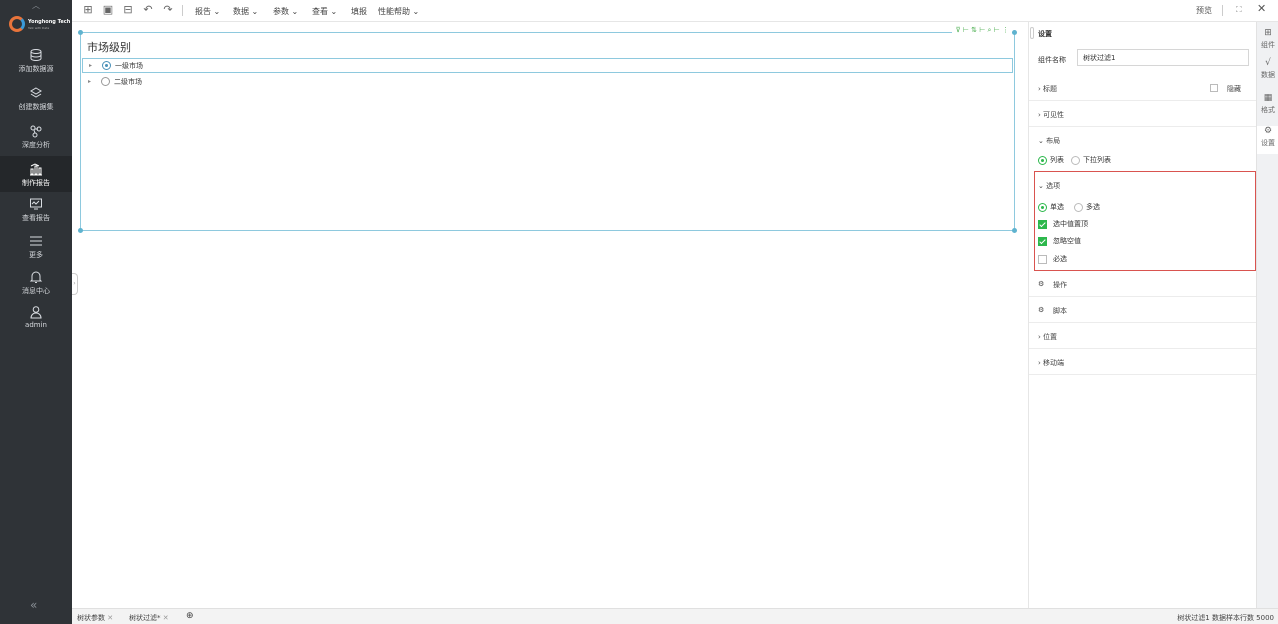 This screenshot has width=1278, height=624. Describe the element at coordinates (359, 11) in the screenshot. I see `menu-fill: 填报` at that location.